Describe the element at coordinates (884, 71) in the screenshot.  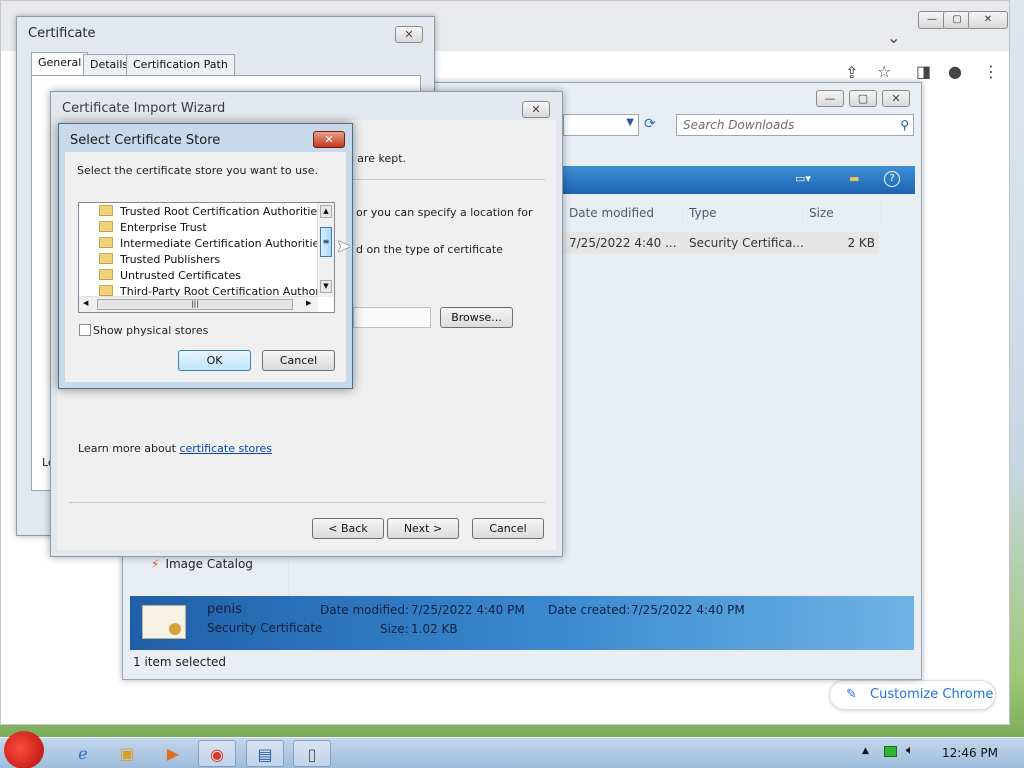
I see `bookmark-star-icon: ☆` at that location.